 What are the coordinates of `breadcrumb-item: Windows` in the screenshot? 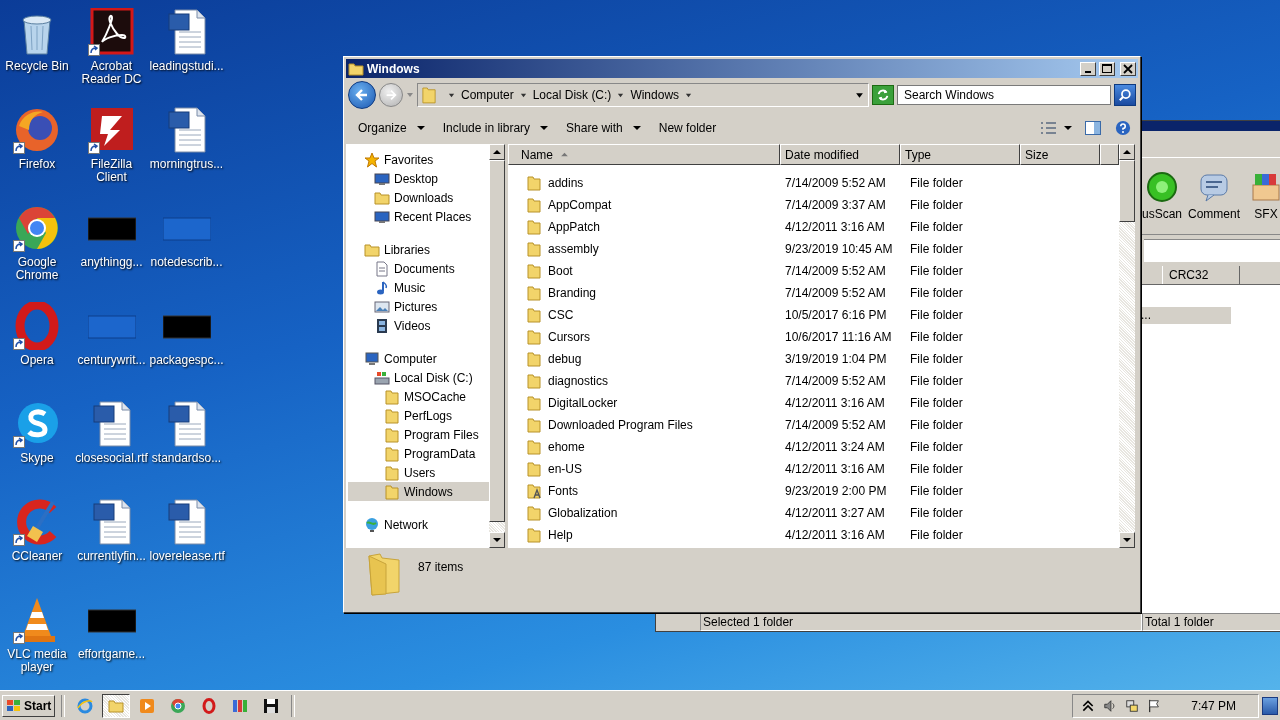 It's located at (655, 95).